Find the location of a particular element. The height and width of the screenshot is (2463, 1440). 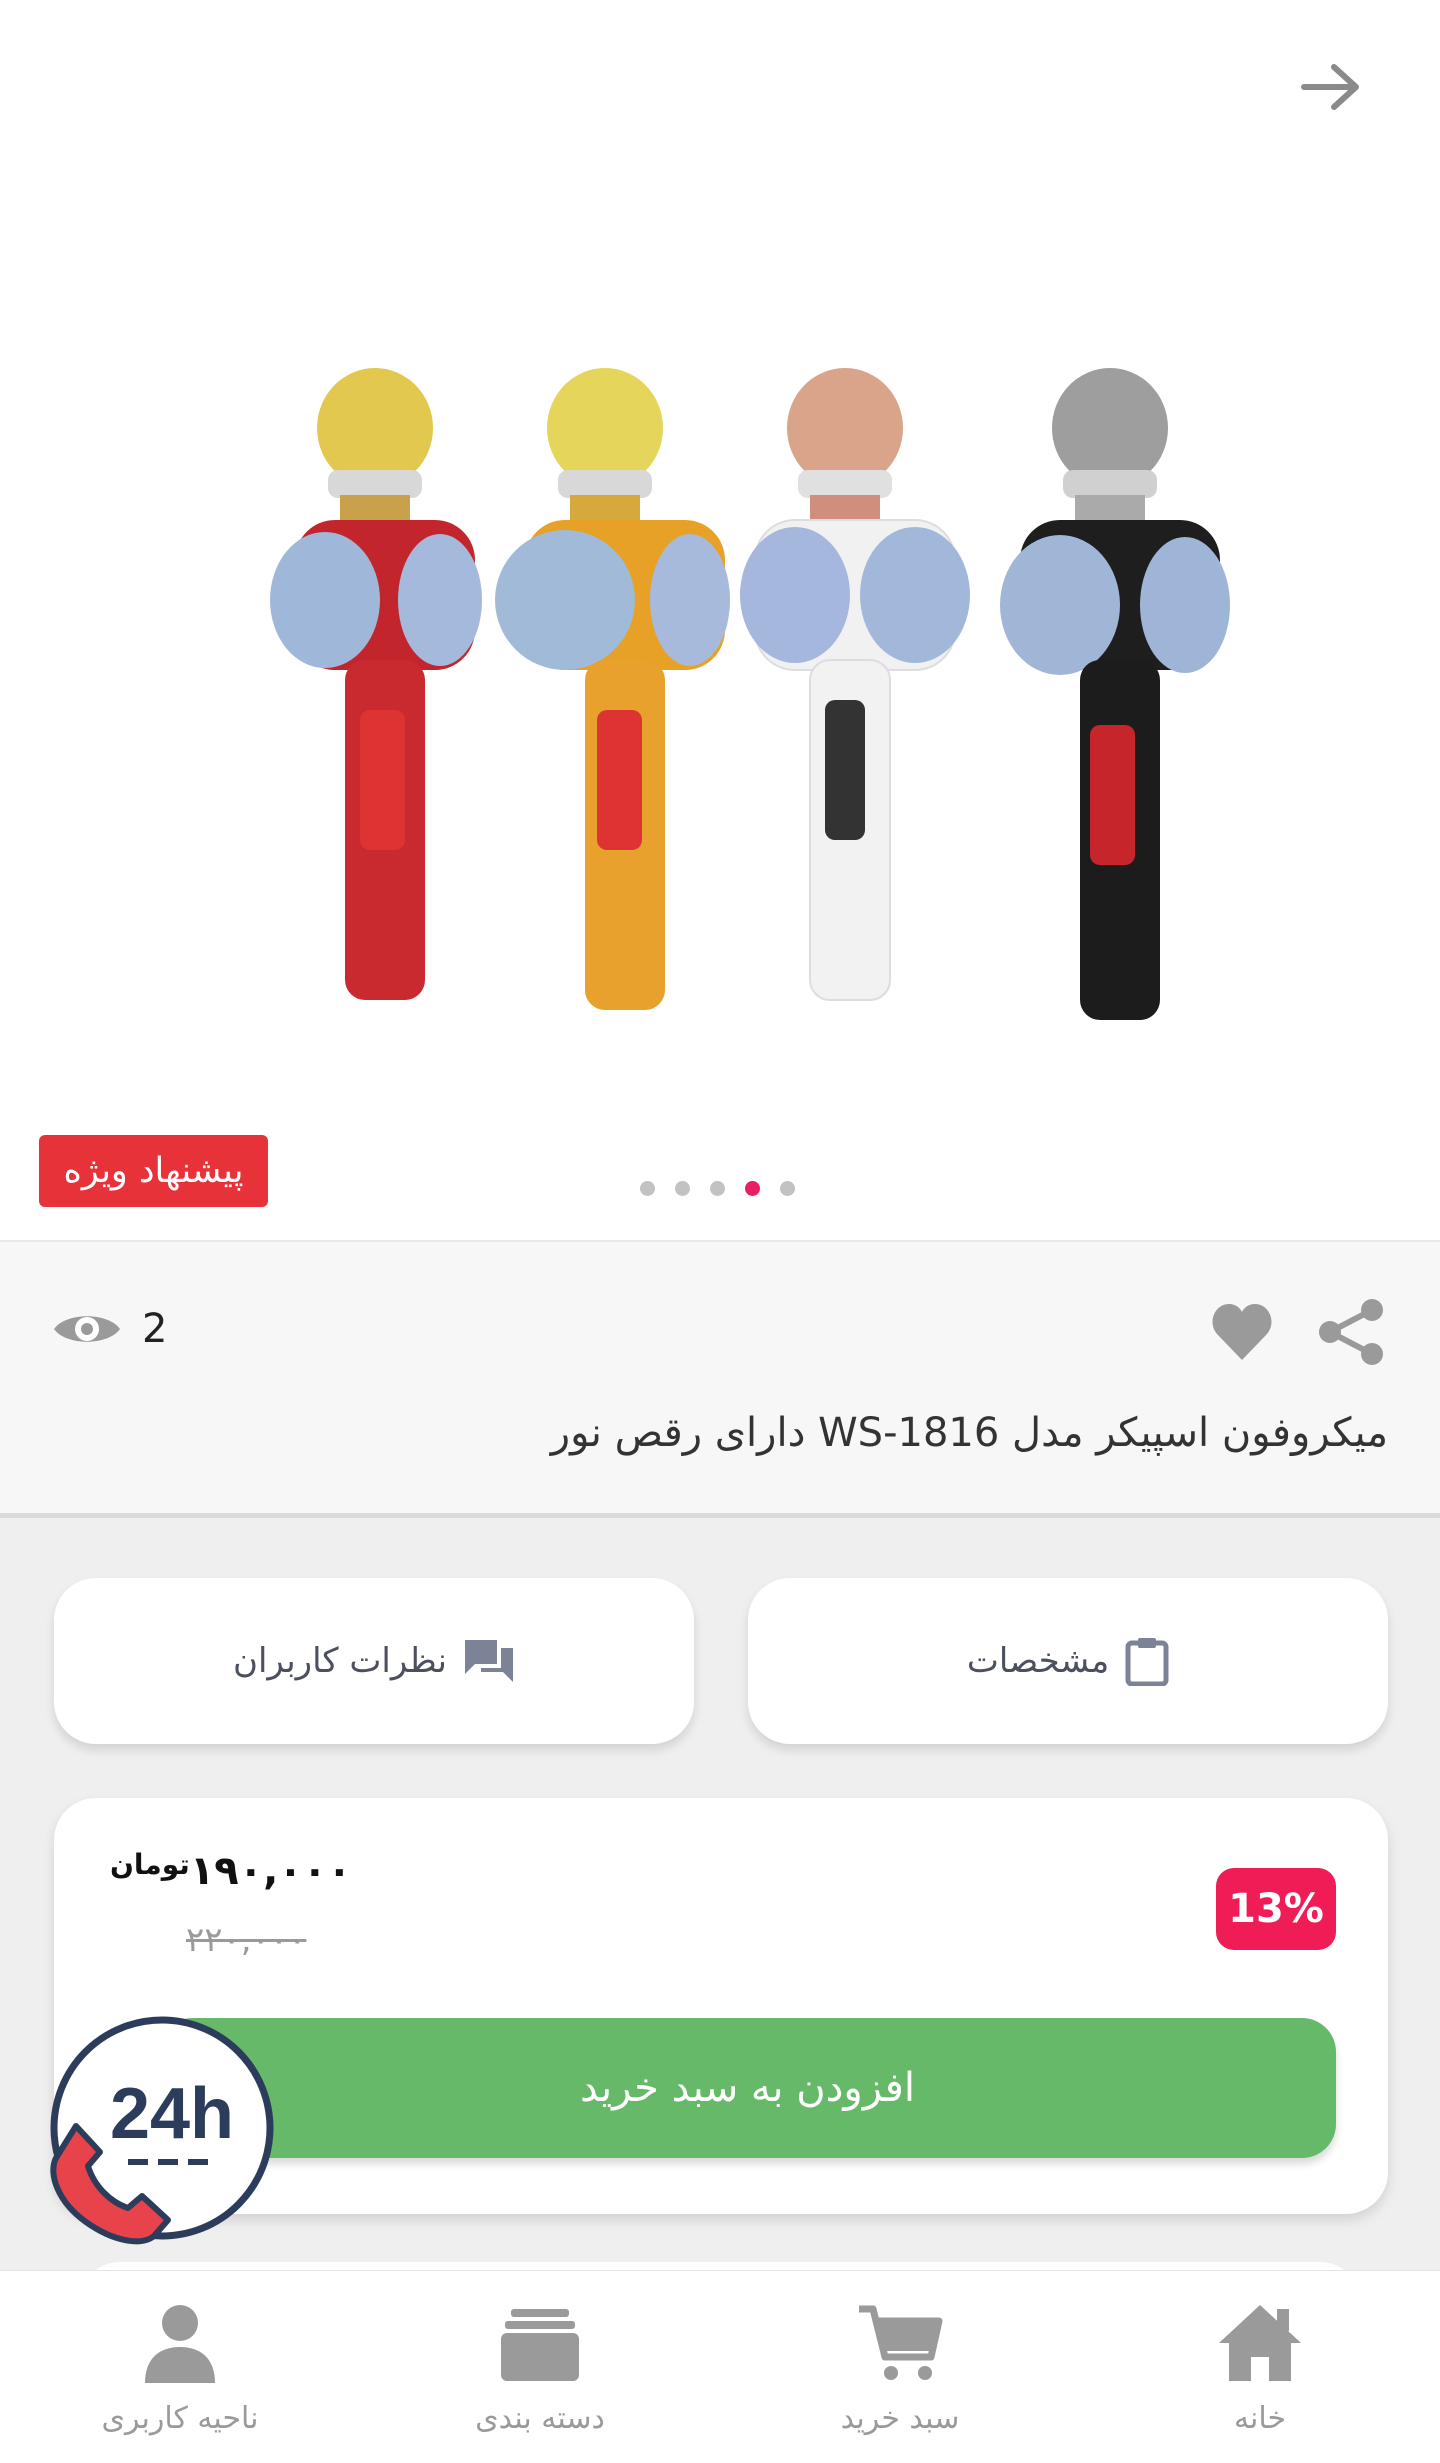

clipboard-icon is located at coordinates (1147, 1662).